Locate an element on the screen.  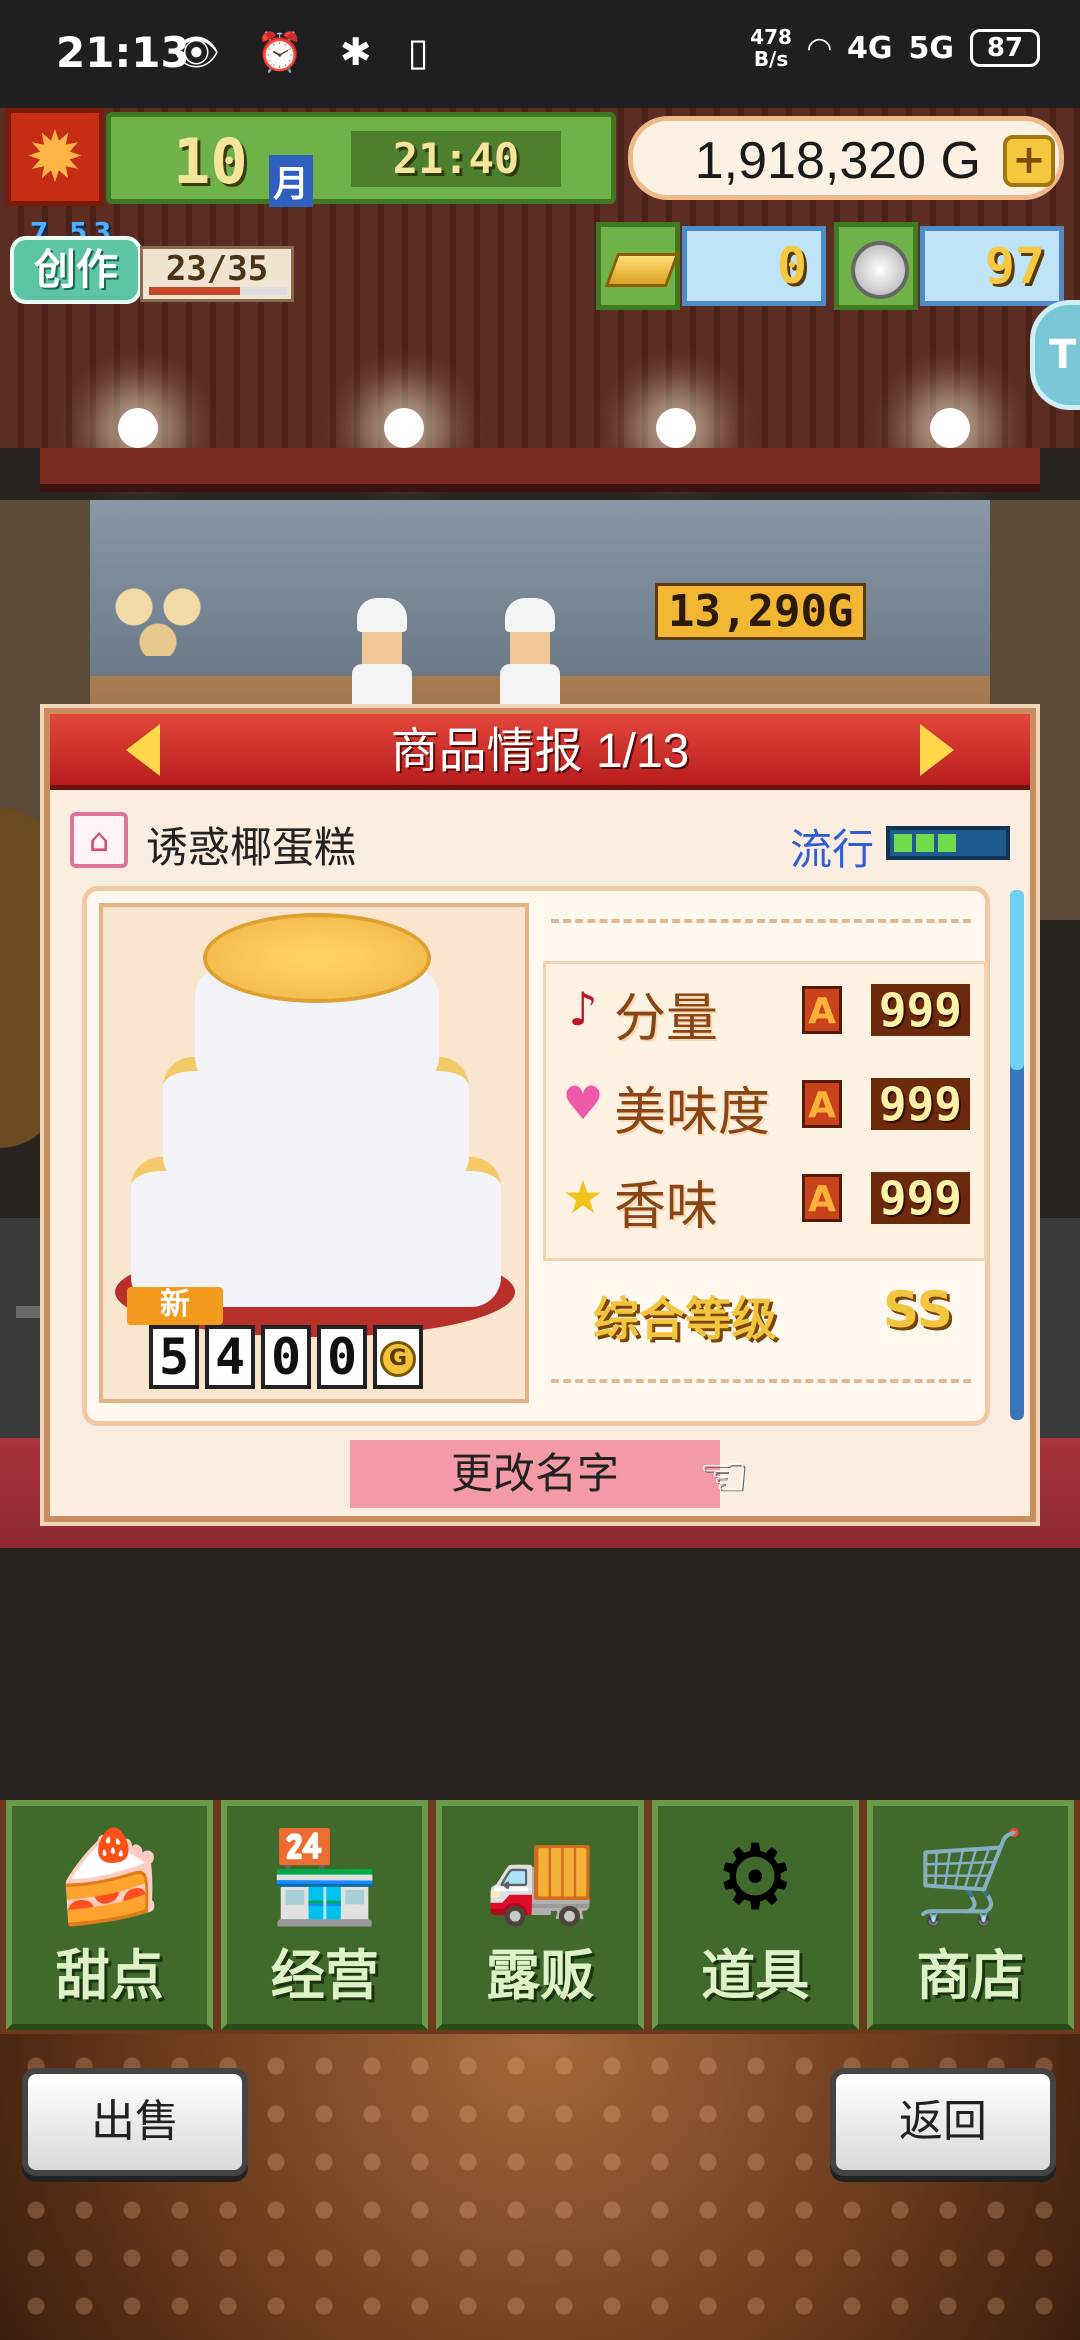
previous-arrow-icon is located at coordinates (143, 750).